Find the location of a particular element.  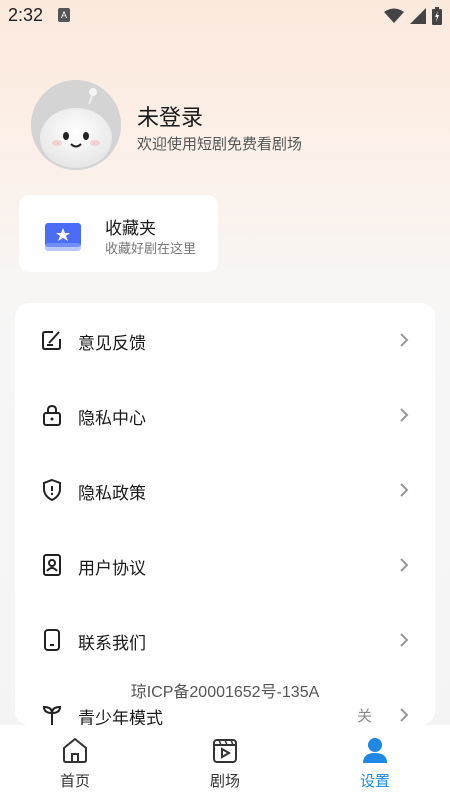

menu-label: 联系我们 is located at coordinates (112, 644).